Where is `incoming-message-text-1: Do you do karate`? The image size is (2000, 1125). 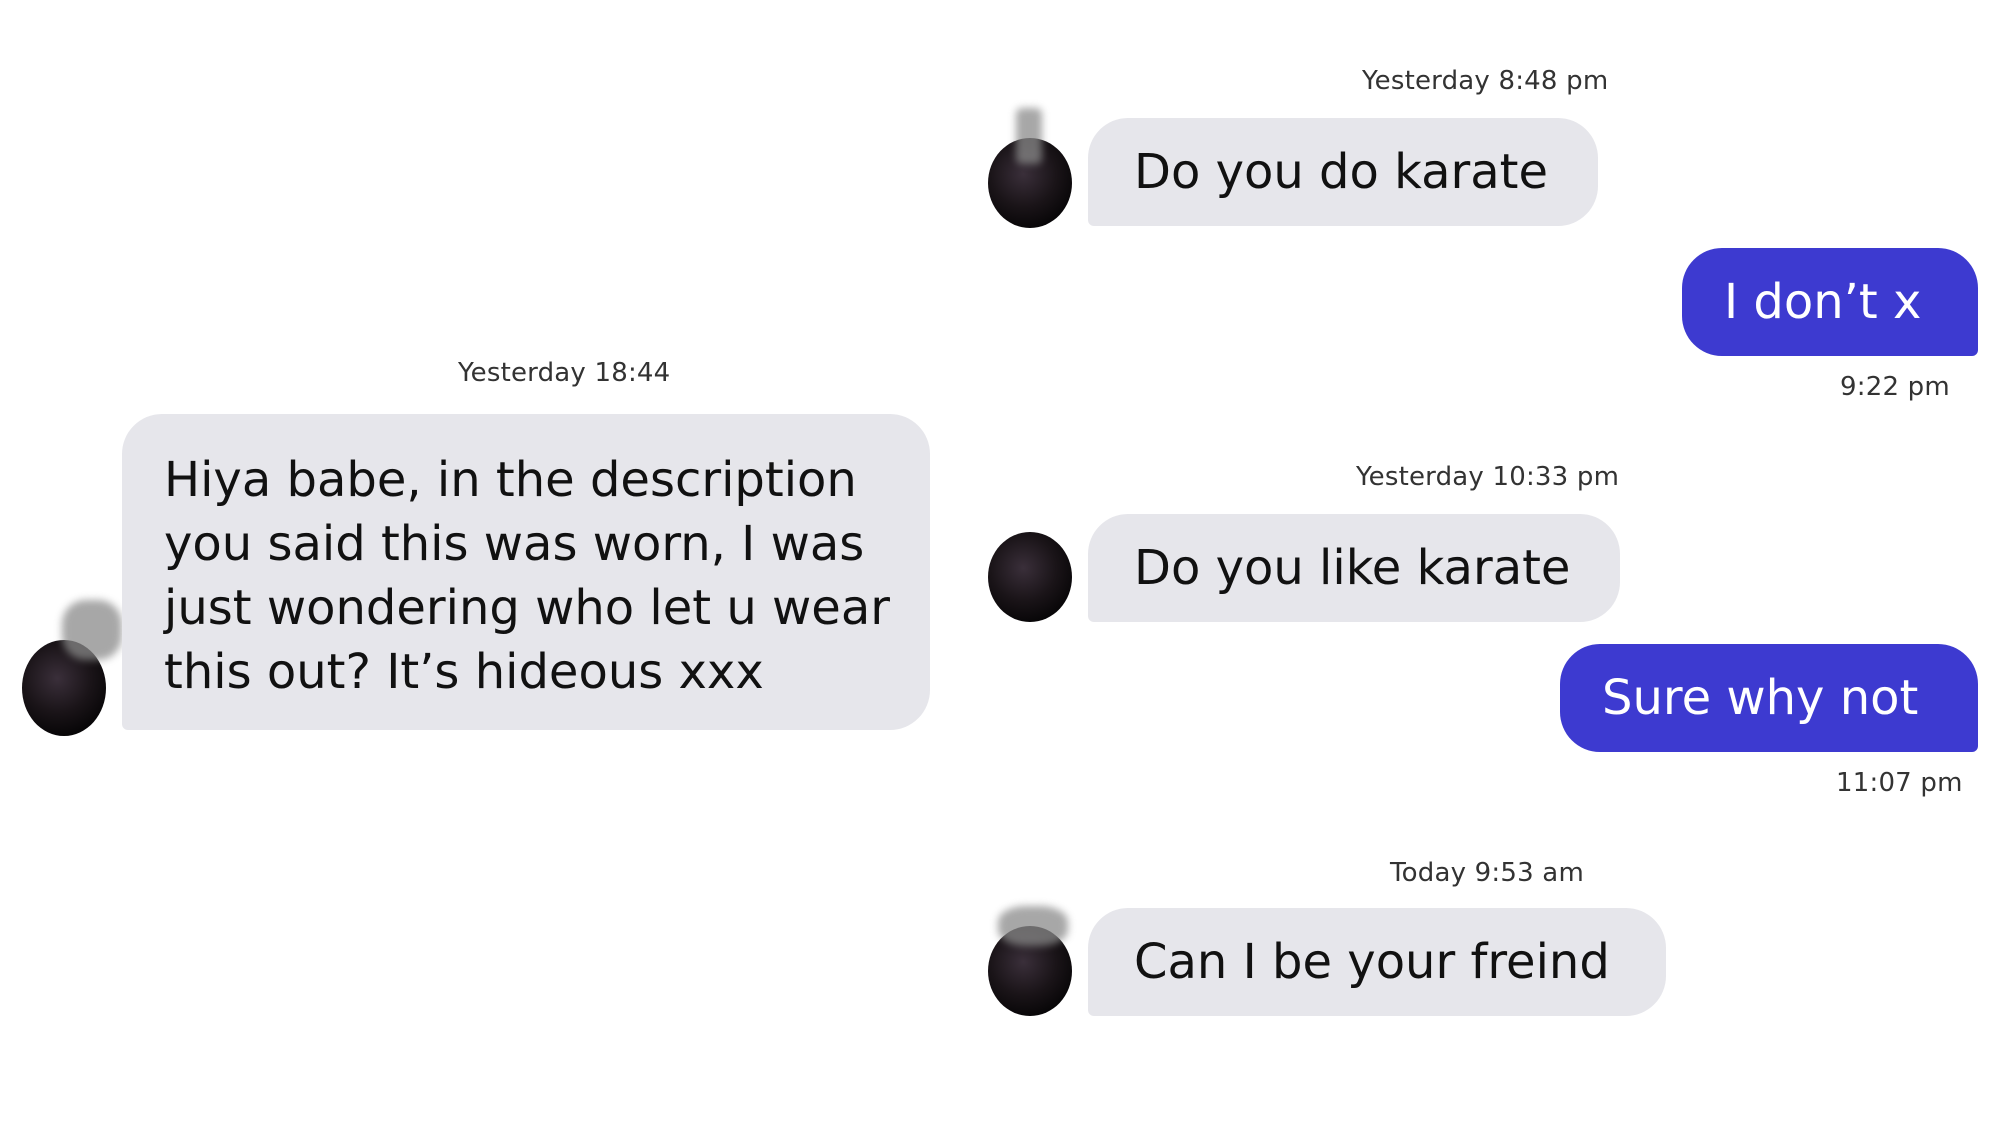
incoming-message-text-1: Do you do karate is located at coordinates (1341, 172).